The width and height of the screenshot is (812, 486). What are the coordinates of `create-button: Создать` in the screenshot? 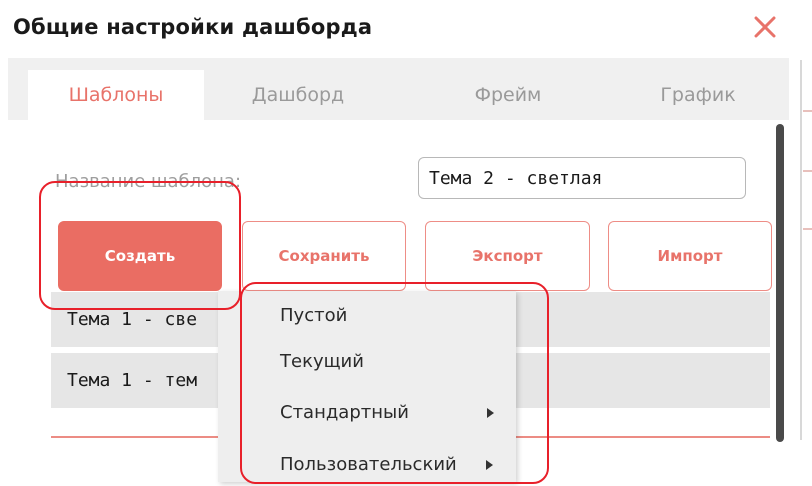 It's located at (140, 256).